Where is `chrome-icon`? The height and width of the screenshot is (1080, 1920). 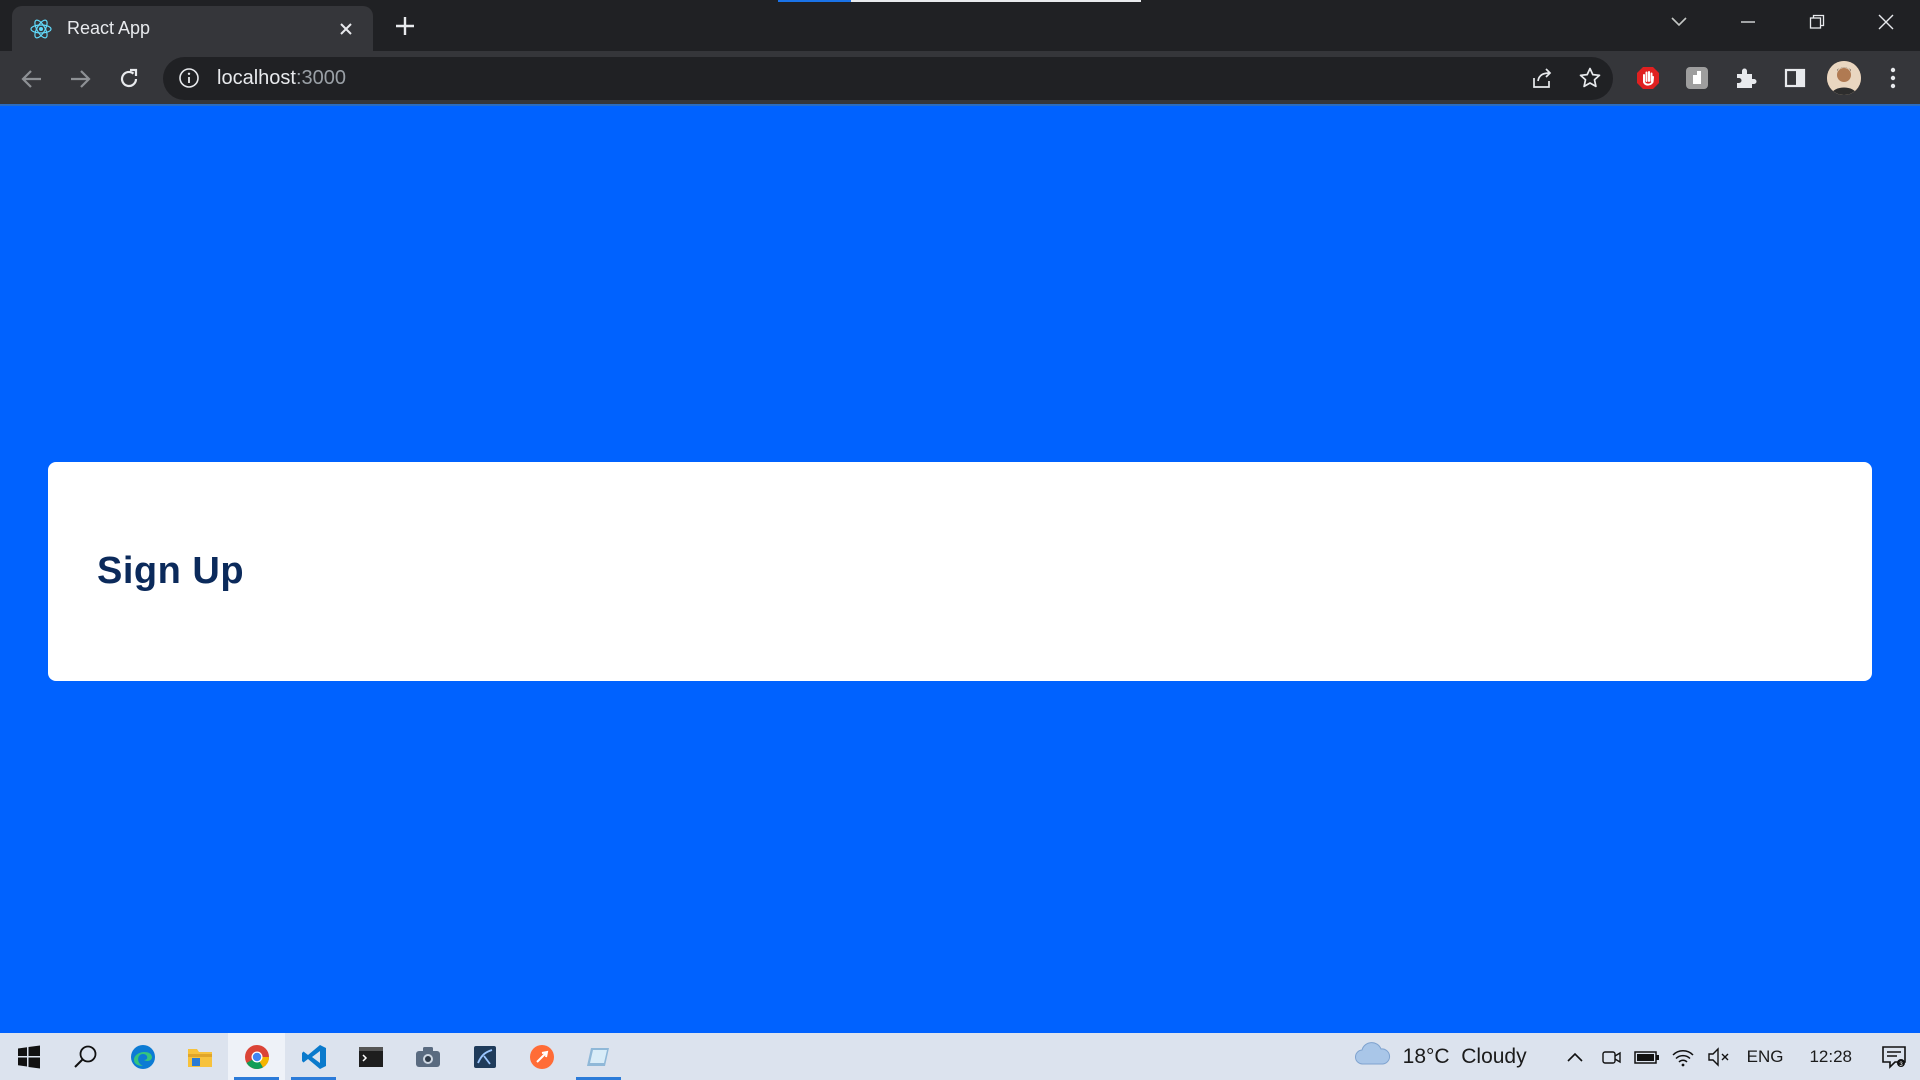 chrome-icon is located at coordinates (256, 1056).